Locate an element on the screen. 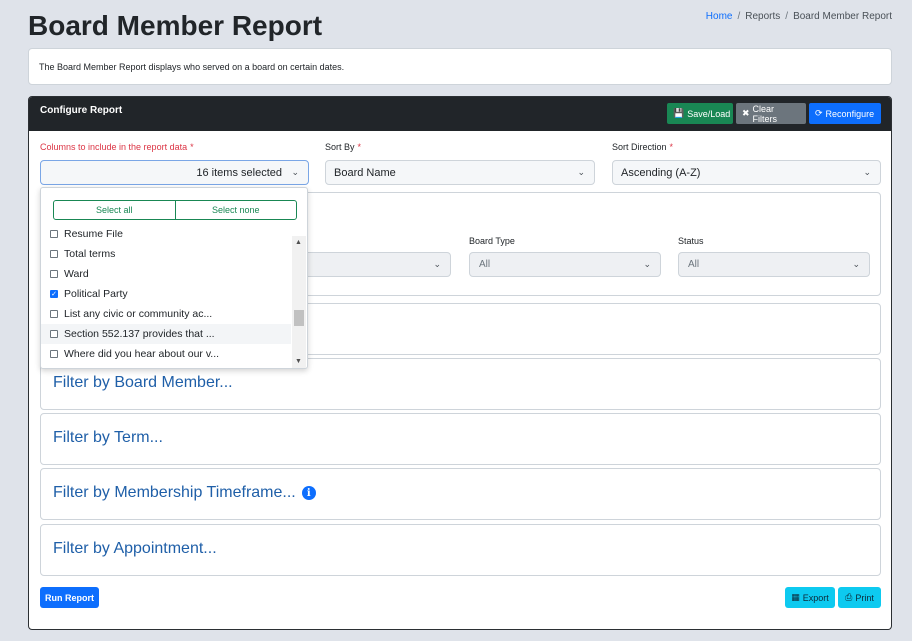 The height and width of the screenshot is (641, 912). board-type-label: Board Type is located at coordinates (492, 241).